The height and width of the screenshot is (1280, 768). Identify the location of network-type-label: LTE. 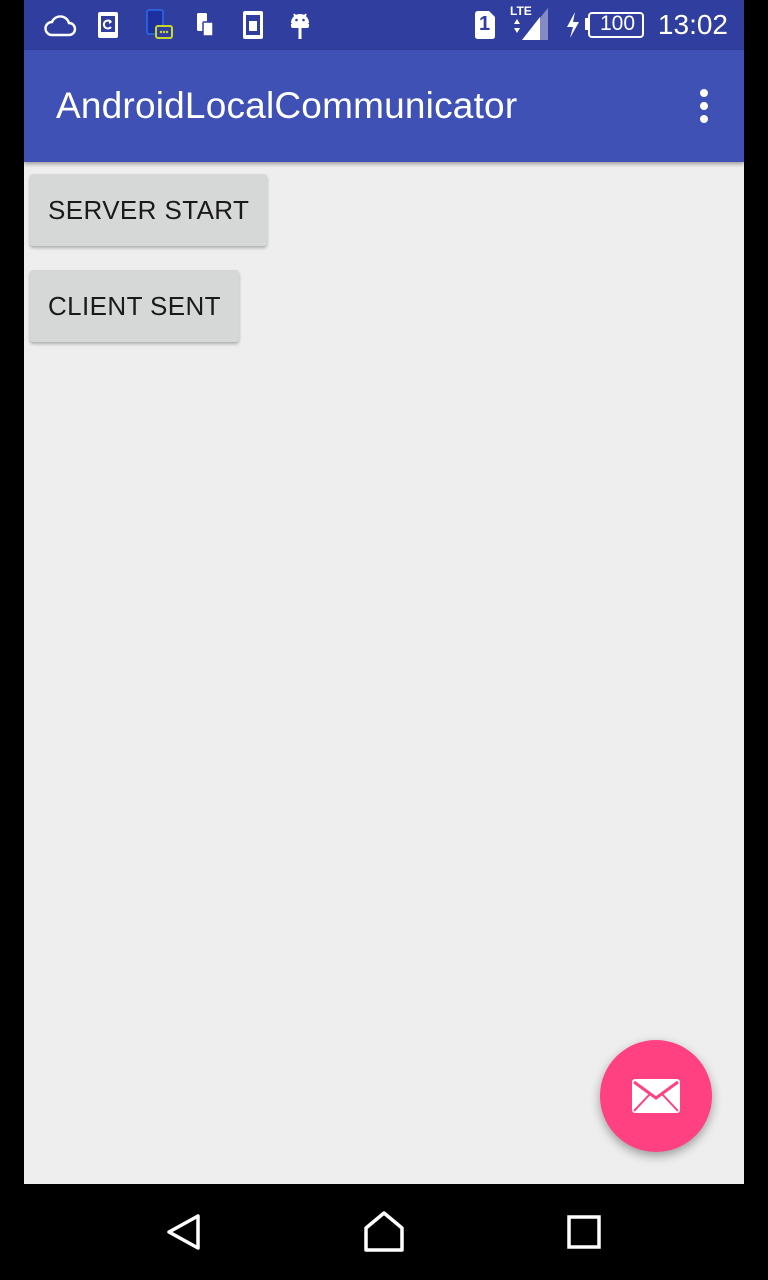
(521, 11).